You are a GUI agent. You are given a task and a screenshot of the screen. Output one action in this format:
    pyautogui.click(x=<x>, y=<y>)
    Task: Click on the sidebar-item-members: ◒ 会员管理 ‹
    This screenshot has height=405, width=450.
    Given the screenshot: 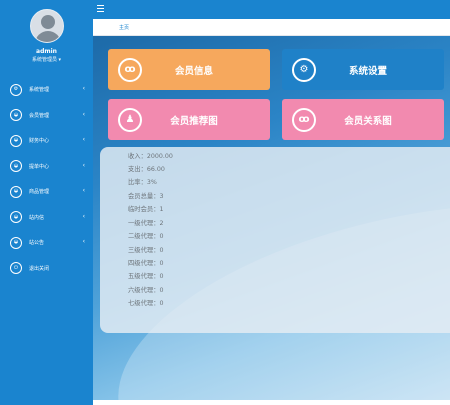 What is the action you would take?
    pyautogui.click(x=46, y=116)
    